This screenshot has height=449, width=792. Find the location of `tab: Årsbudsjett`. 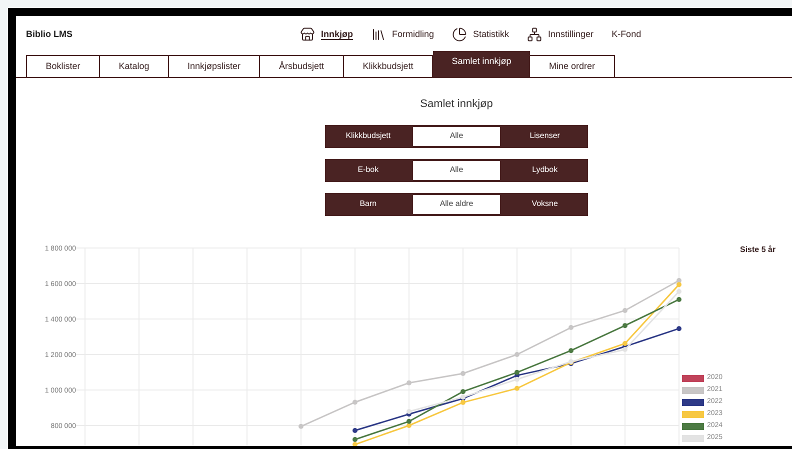

tab: Årsbudsjett is located at coordinates (302, 66).